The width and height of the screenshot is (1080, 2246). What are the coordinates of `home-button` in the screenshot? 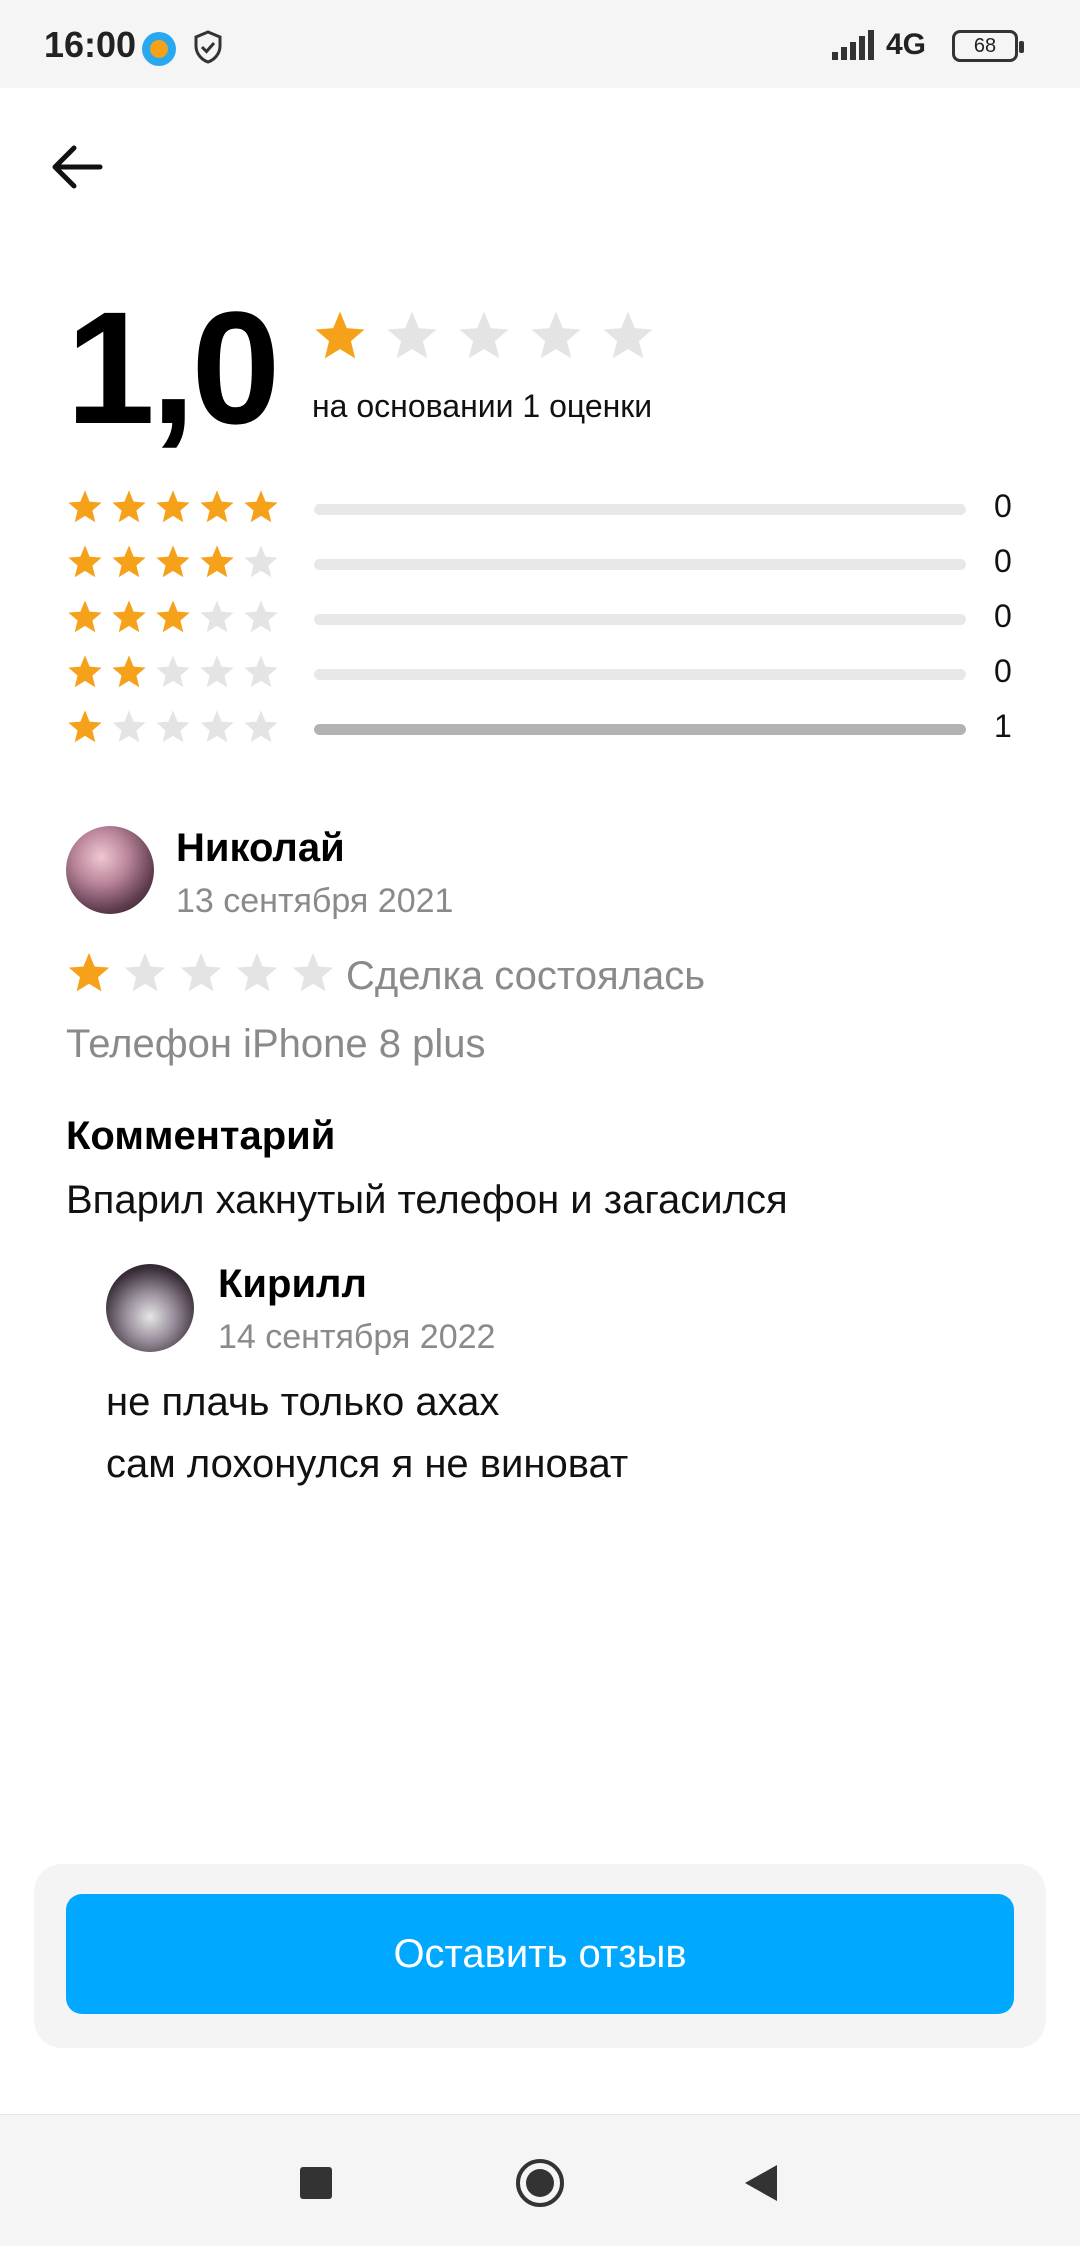 It's located at (540, 2183).